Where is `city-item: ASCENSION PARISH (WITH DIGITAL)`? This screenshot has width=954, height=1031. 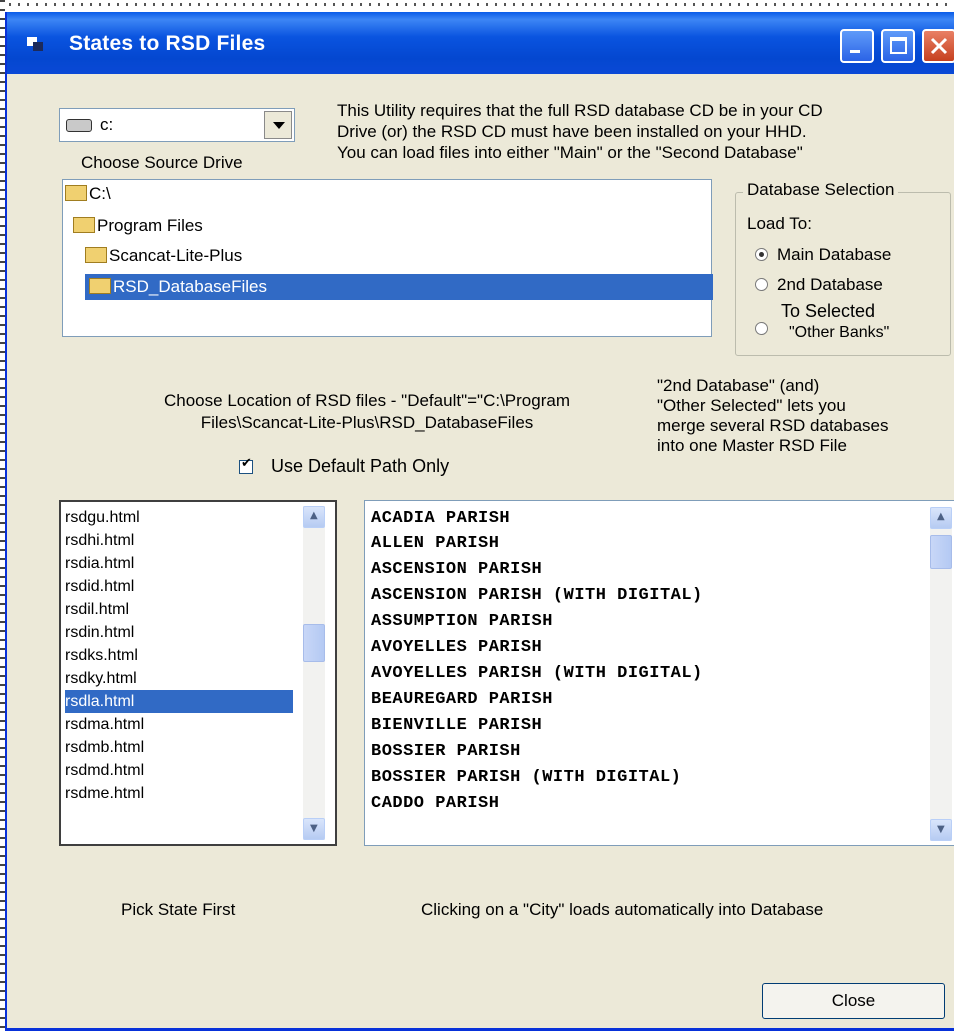 city-item: ASCENSION PARISH (WITH DIGITAL) is located at coordinates (537, 596).